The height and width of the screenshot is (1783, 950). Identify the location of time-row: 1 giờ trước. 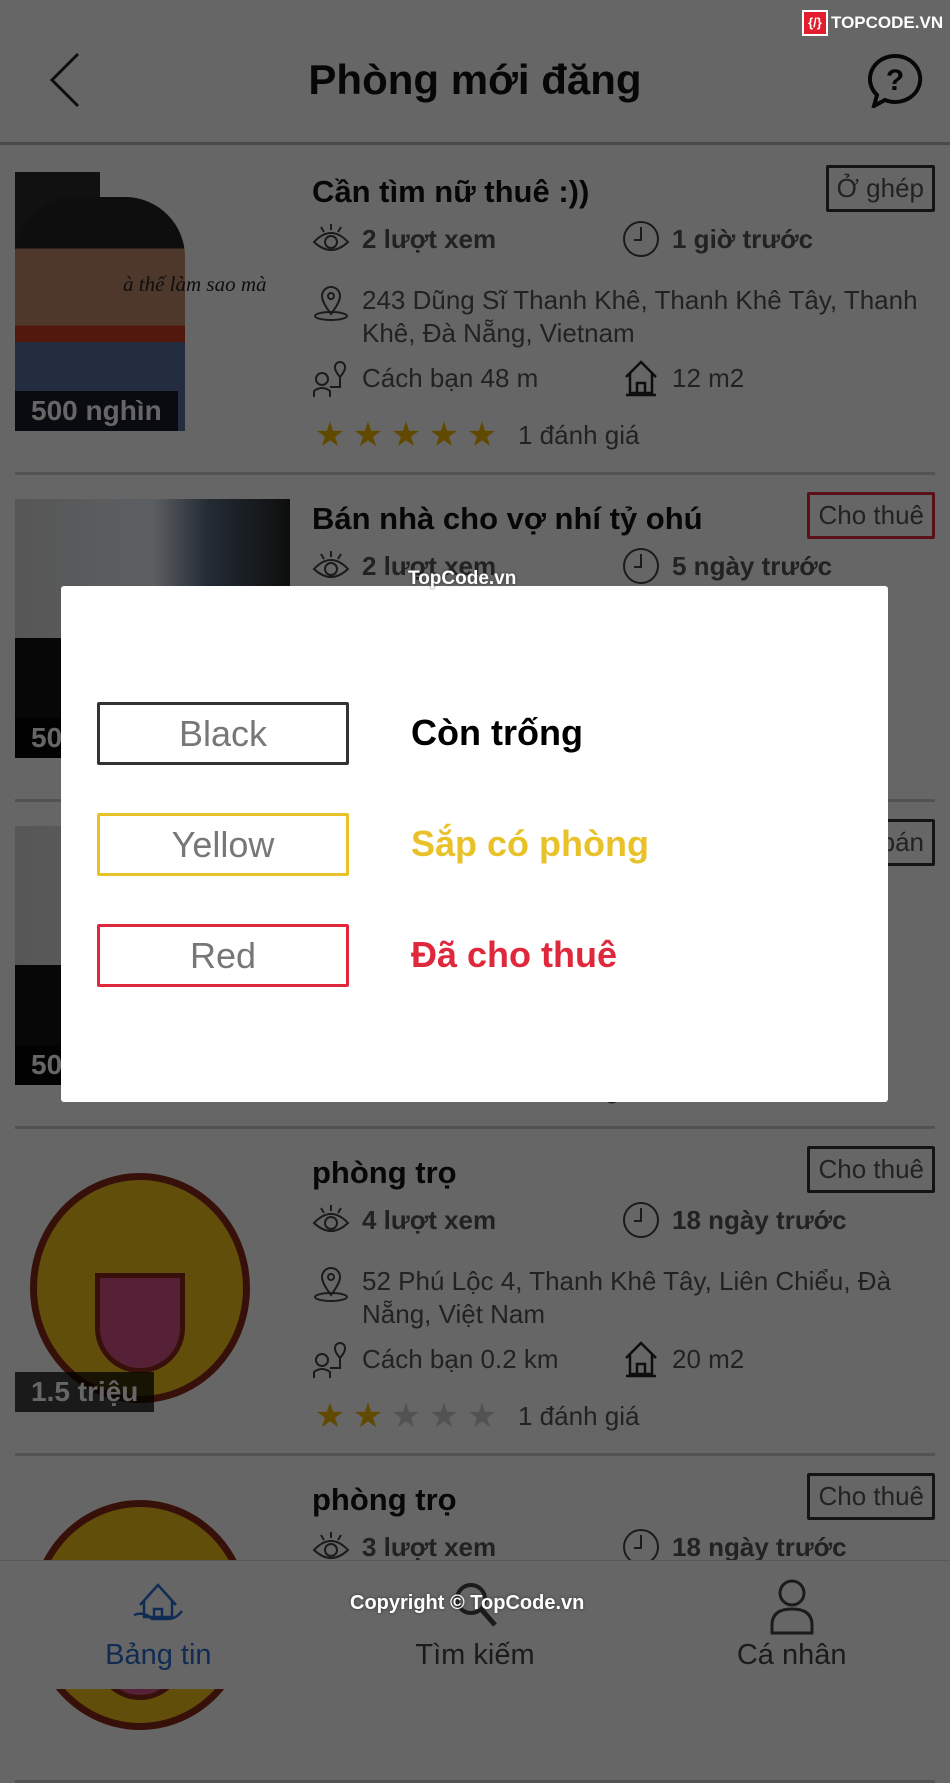
(717, 239).